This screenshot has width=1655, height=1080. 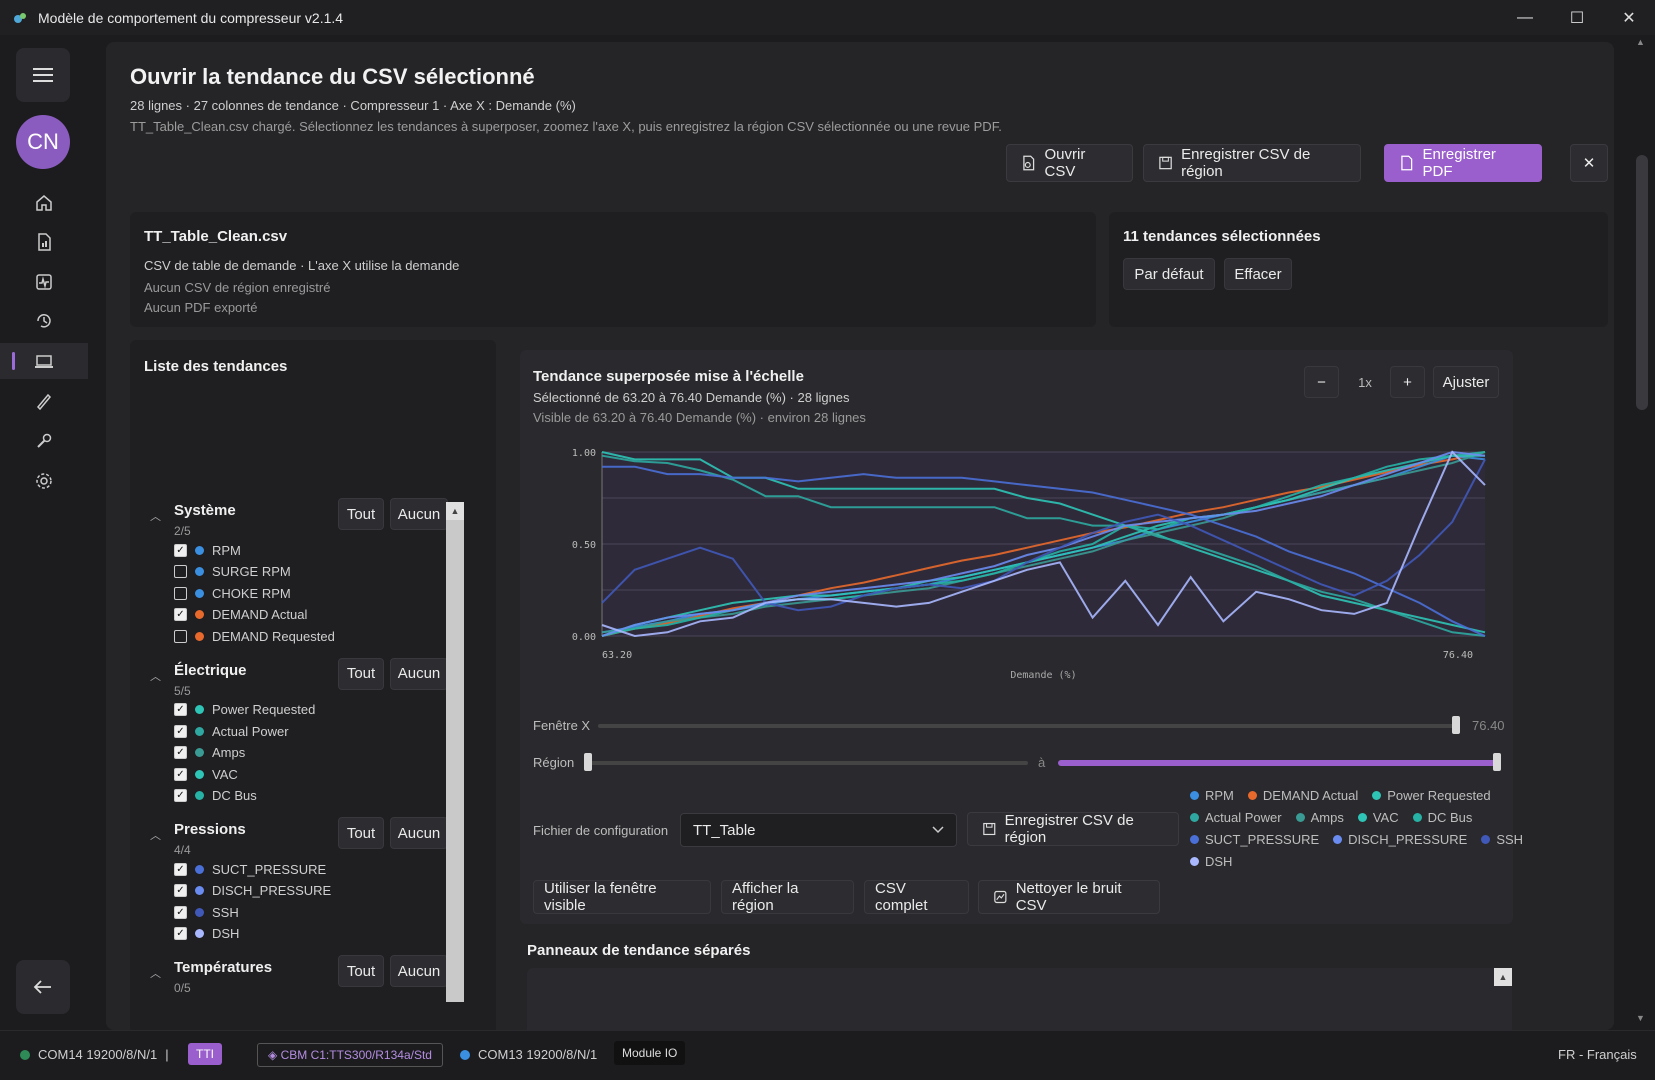 What do you see at coordinates (1278, 763) in the screenshot?
I see `region-end-track` at bounding box center [1278, 763].